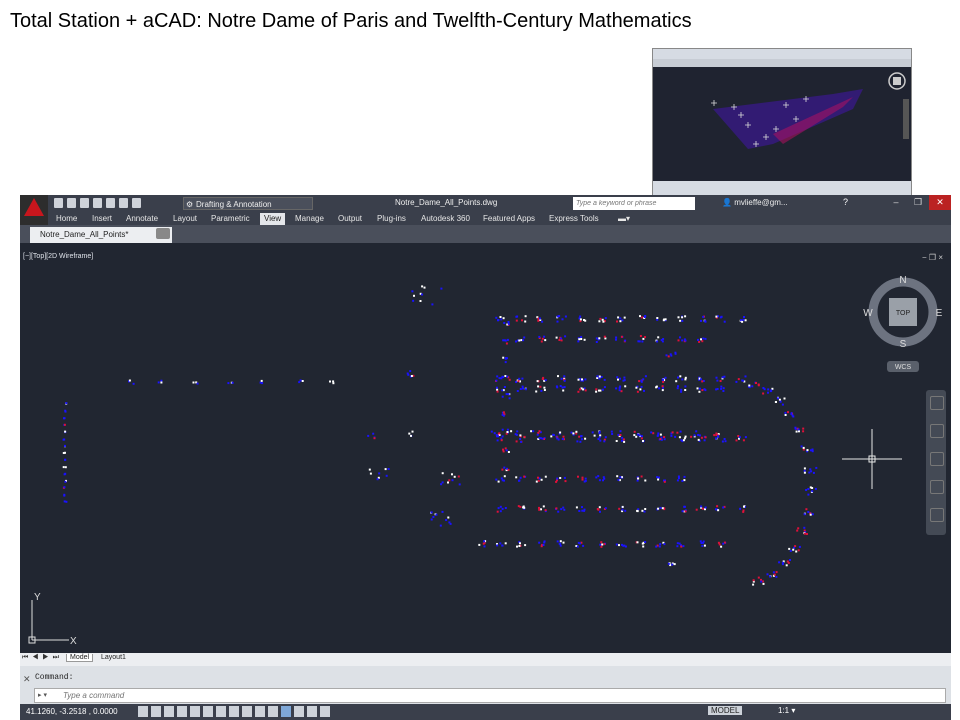 This screenshot has height=720, width=960. What do you see at coordinates (725, 710) in the screenshot?
I see `model-space-toggle: MODEL` at bounding box center [725, 710].